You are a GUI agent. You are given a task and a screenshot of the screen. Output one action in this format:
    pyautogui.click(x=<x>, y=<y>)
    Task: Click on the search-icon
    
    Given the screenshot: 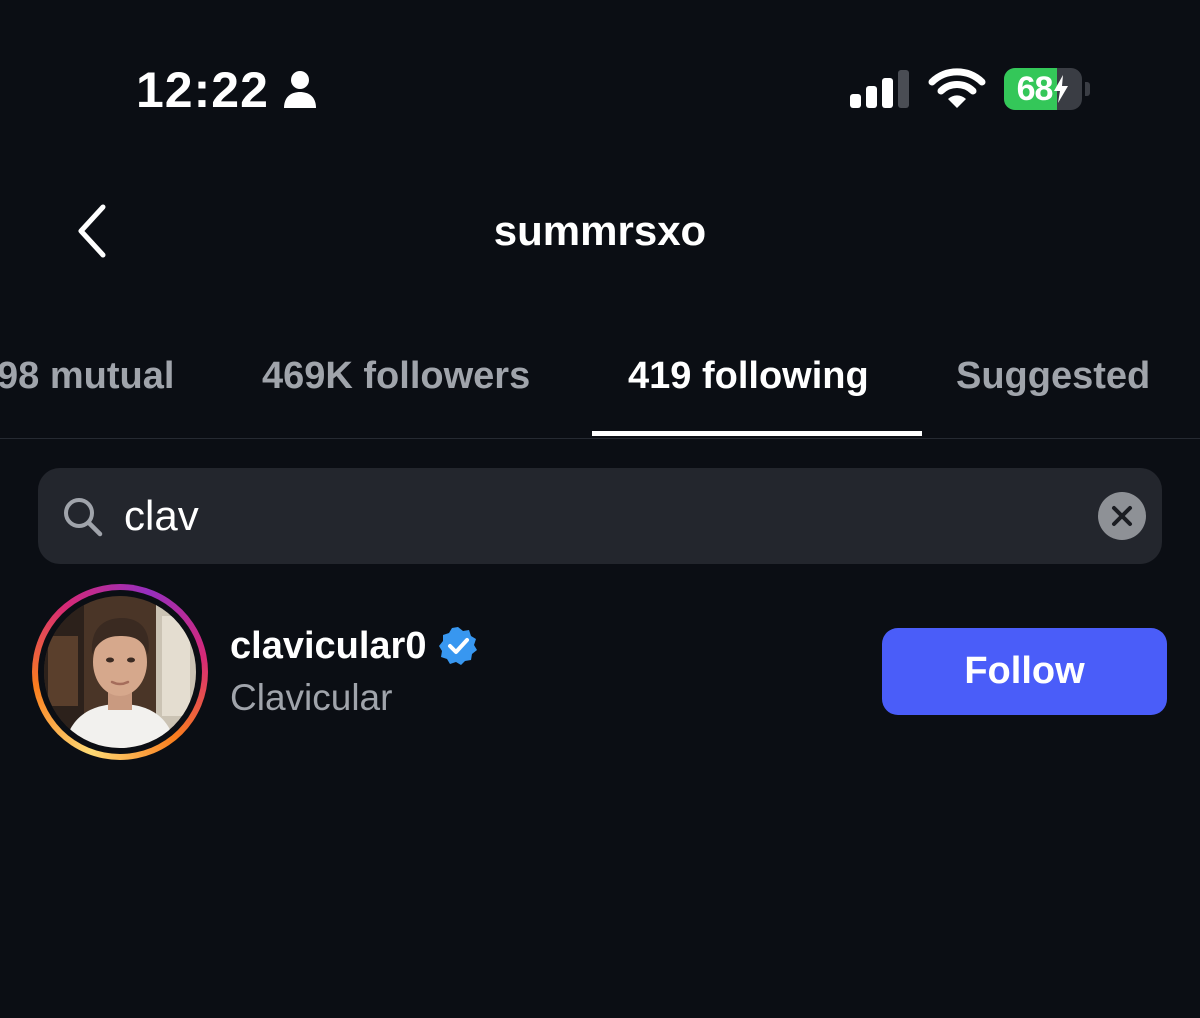 What is the action you would take?
    pyautogui.click(x=83, y=517)
    